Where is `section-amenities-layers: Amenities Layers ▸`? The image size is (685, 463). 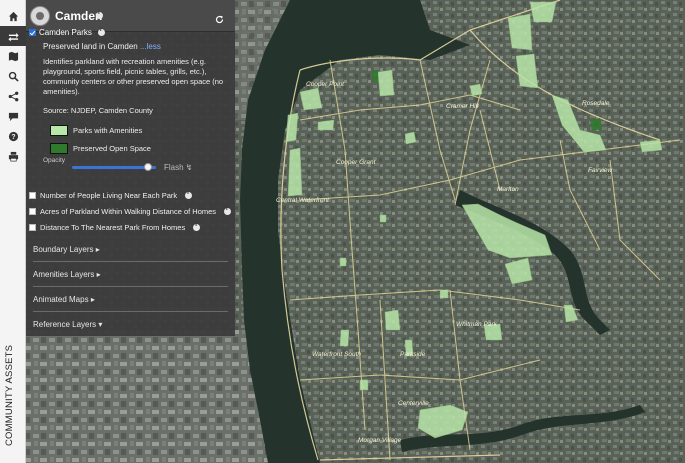 section-amenities-layers: Amenities Layers ▸ is located at coordinates (130, 274).